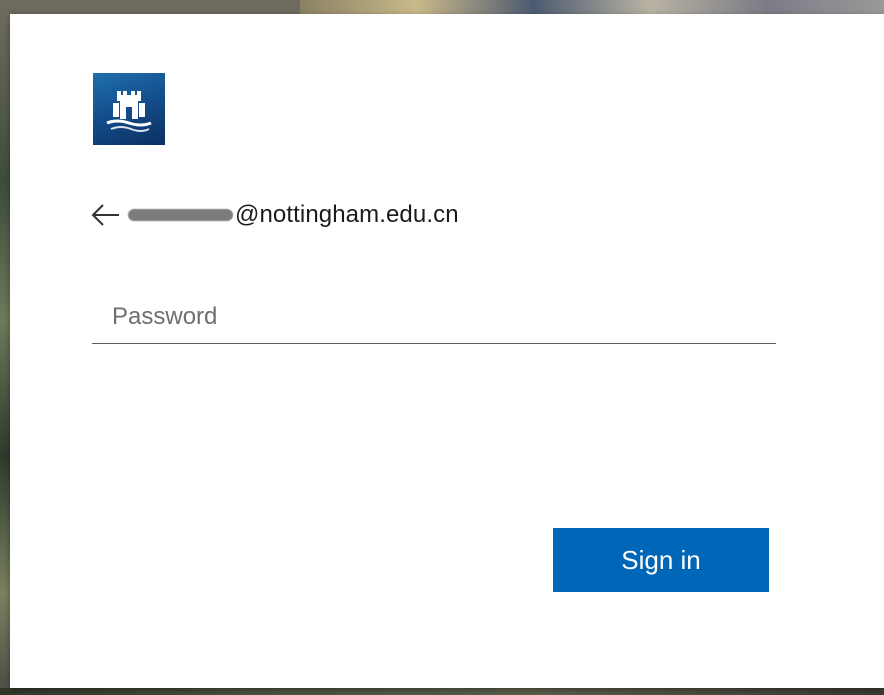 The image size is (884, 695). I want to click on account-identity: @nottingham.edu.cn, so click(274, 215).